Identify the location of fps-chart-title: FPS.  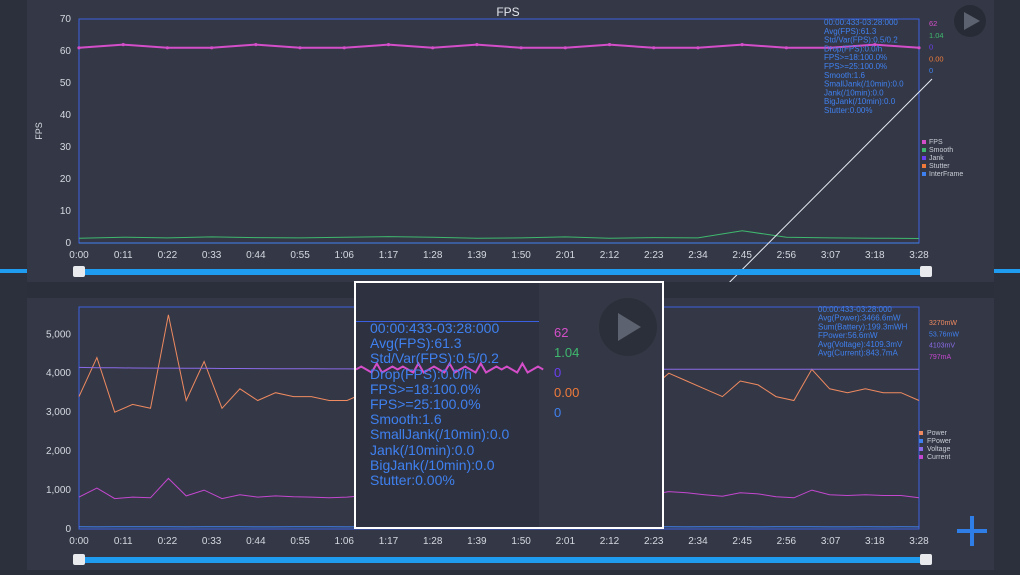
(507, 12).